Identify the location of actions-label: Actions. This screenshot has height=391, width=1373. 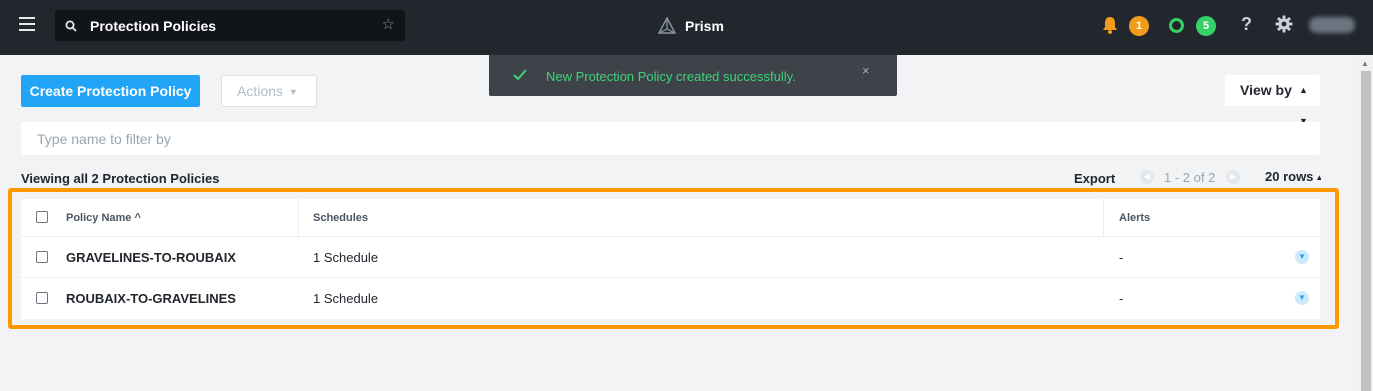
(260, 91).